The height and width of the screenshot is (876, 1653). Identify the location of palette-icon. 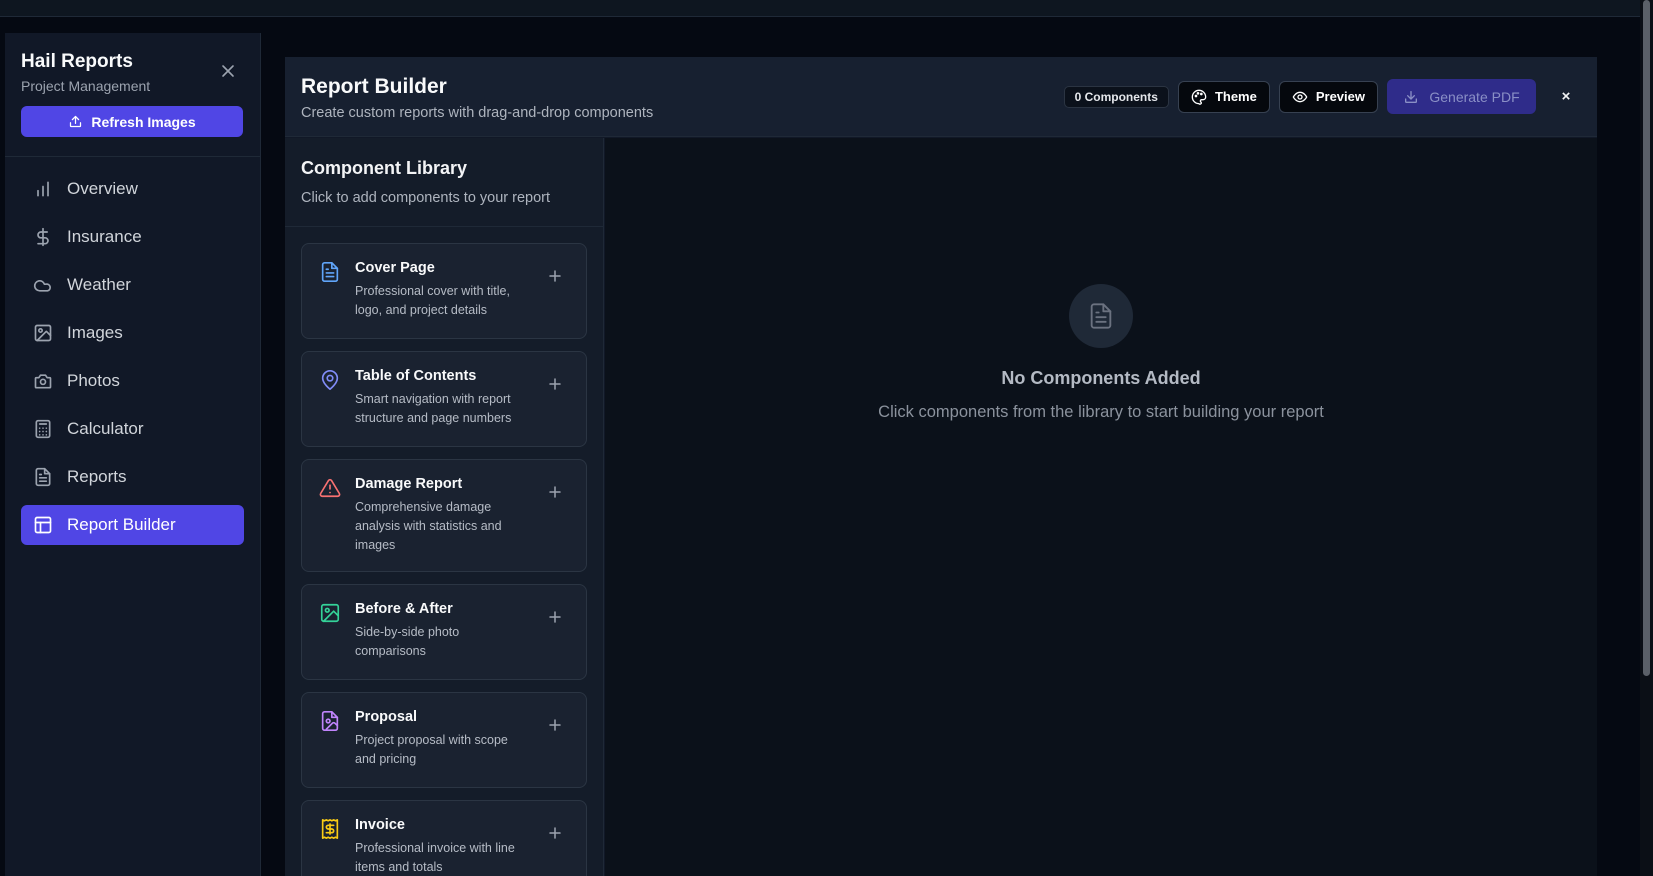
(1199, 97).